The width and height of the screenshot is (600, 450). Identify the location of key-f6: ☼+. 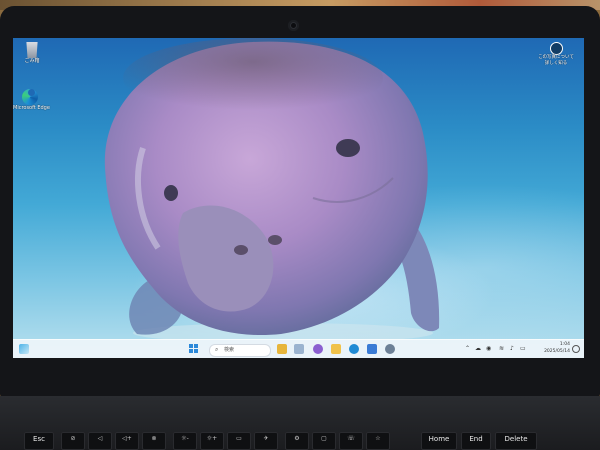
(212, 441).